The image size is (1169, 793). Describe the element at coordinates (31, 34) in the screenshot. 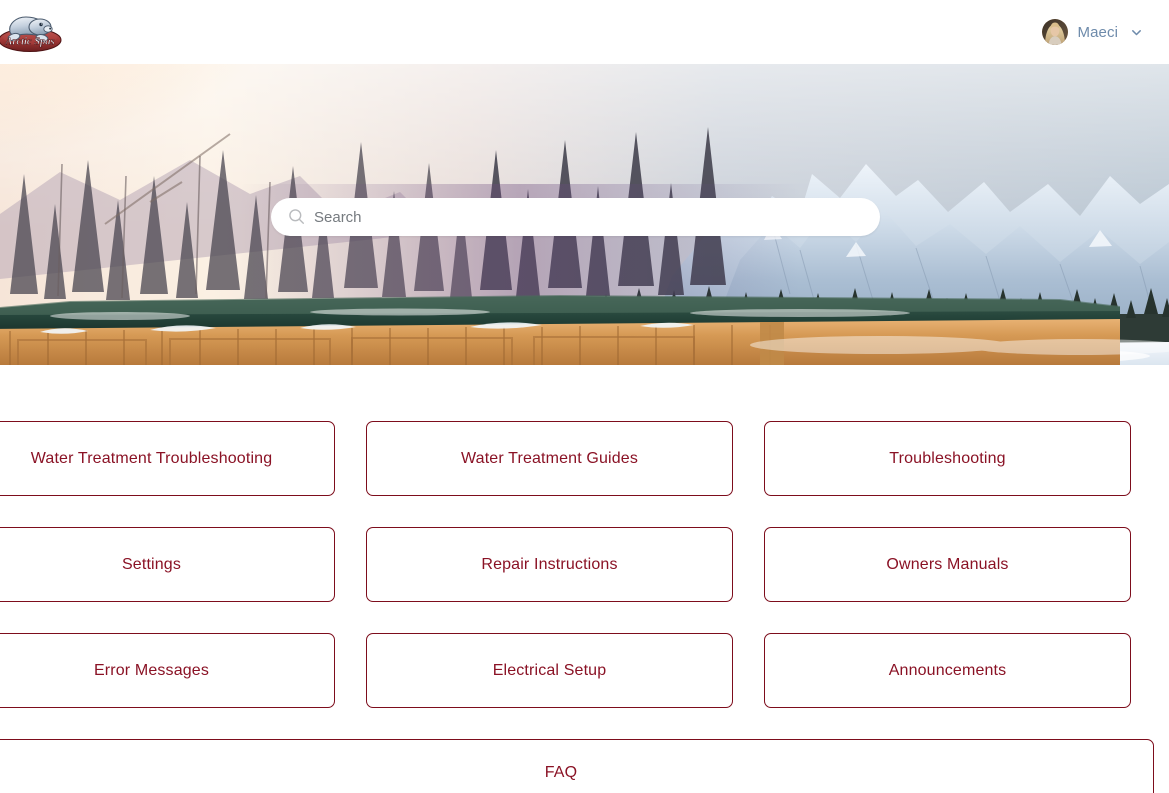

I see `arctic-spas-logo-icon: Arctic Spas` at that location.